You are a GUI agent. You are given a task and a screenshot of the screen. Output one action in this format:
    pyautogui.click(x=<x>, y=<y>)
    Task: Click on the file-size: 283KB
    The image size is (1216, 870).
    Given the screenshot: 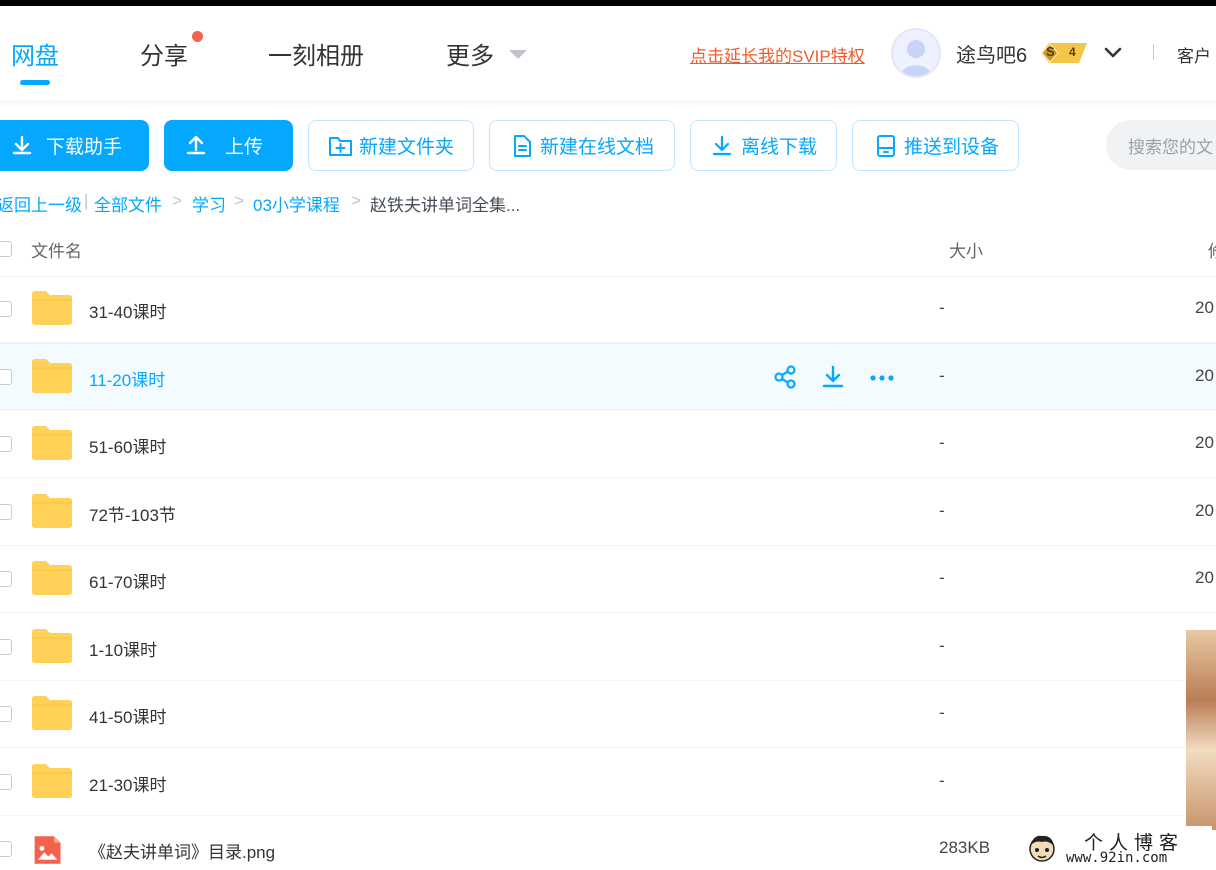 What is the action you would take?
    pyautogui.click(x=965, y=847)
    